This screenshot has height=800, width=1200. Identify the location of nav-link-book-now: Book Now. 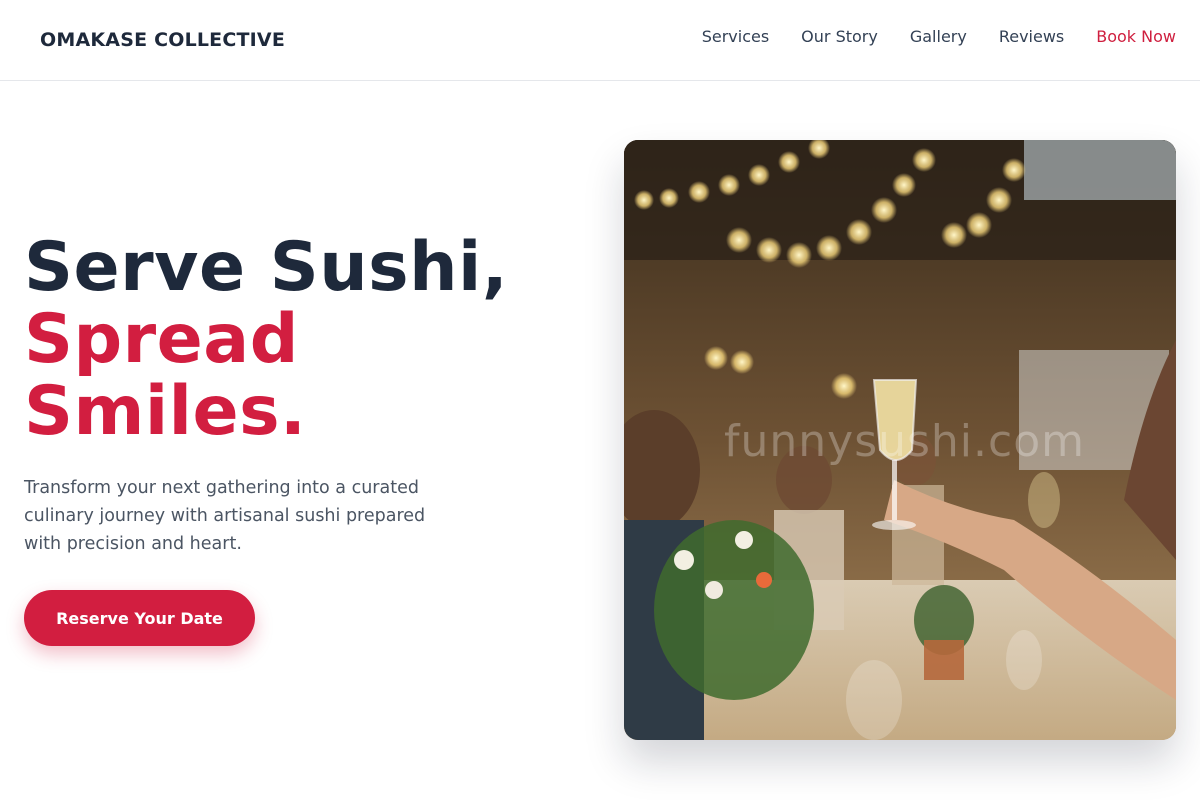
(1136, 36).